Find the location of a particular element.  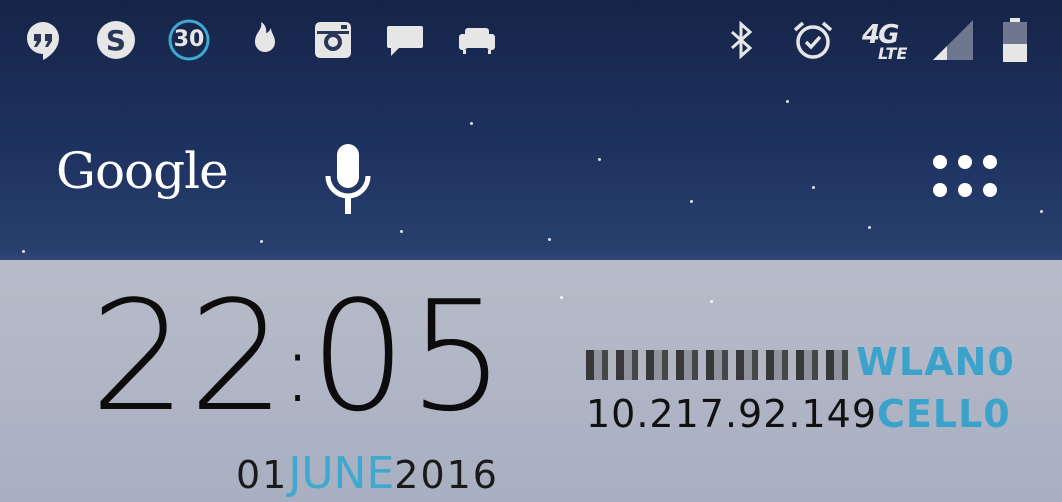

redacted-wlan-ip is located at coordinates (721, 364).